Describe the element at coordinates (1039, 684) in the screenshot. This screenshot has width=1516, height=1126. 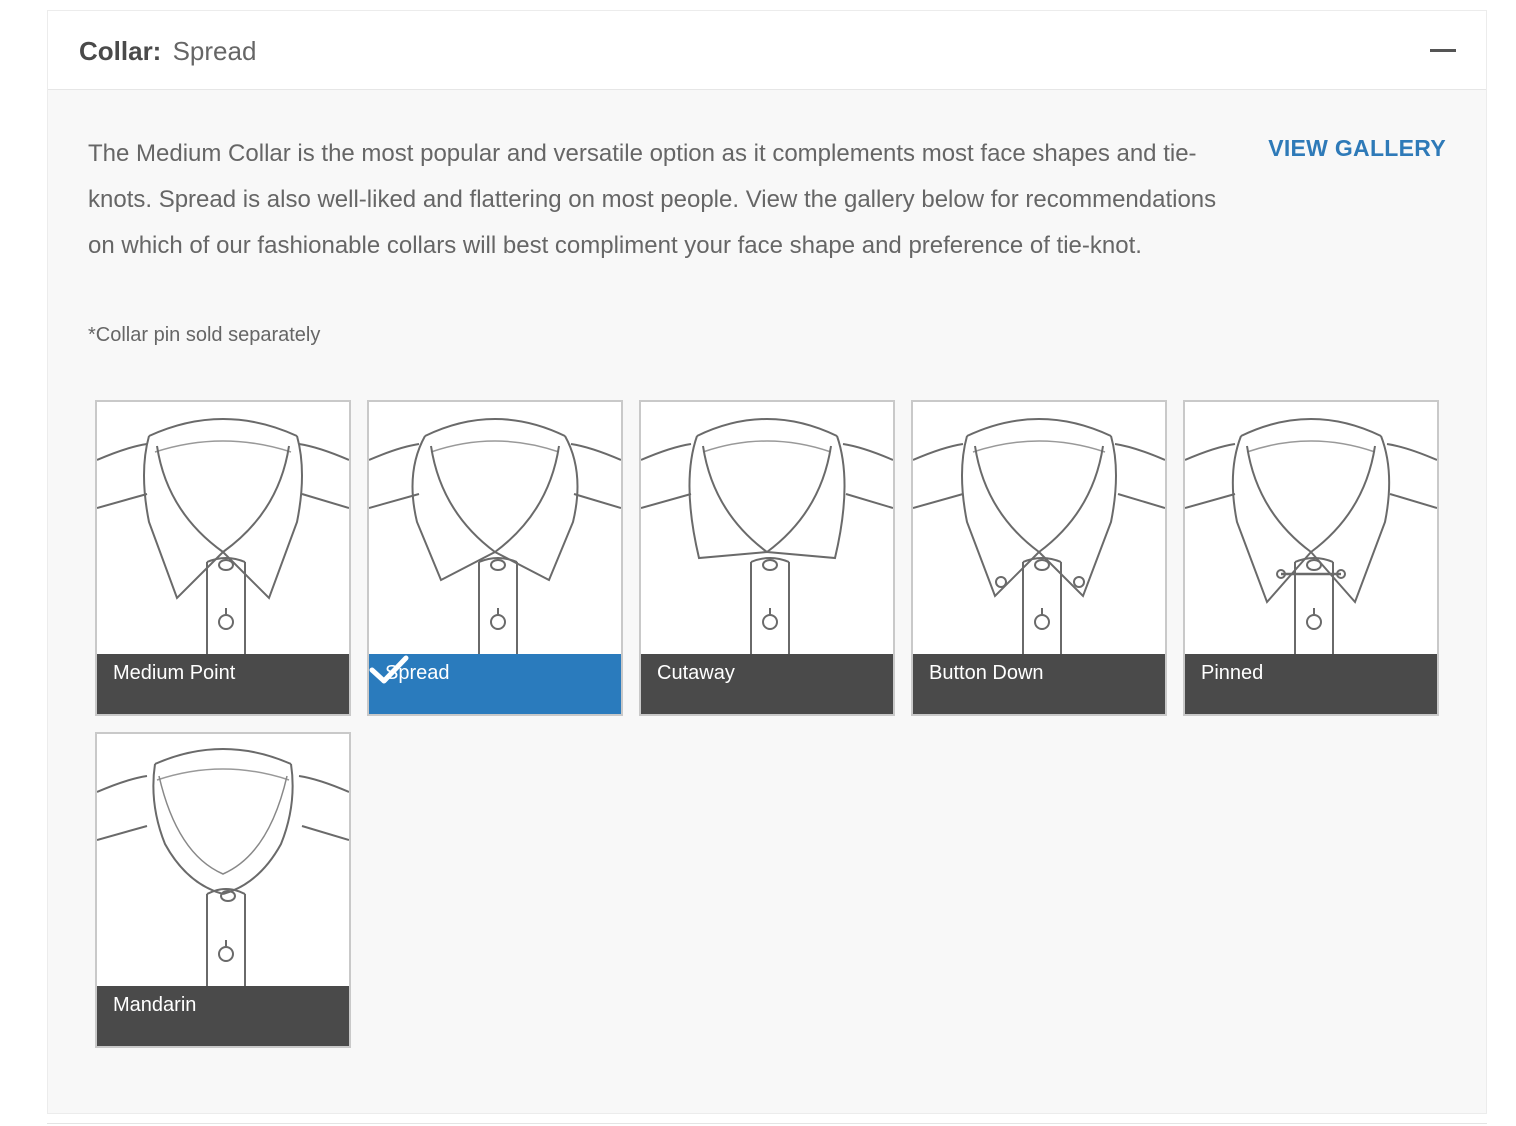
I see `collar-option-label: Button Down` at that location.